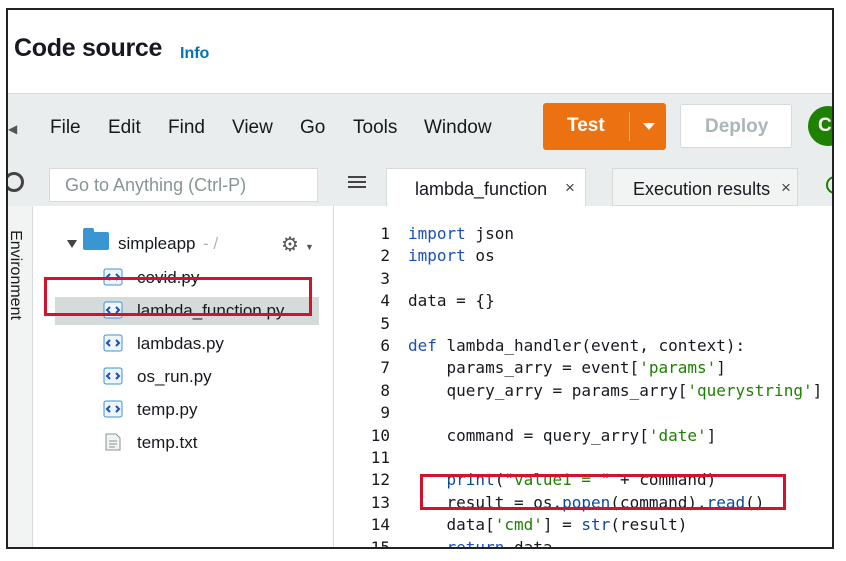 This screenshot has height=561, width=846. I want to click on code-token: 'params', so click(678, 368).